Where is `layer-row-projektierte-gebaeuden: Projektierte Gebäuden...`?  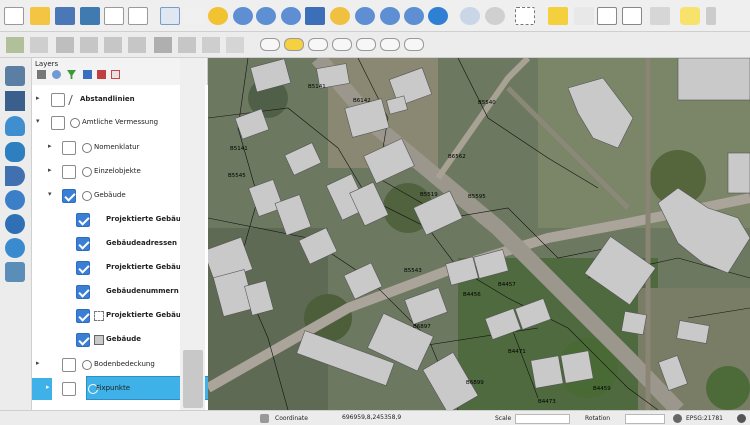 layer-row-projektierte-gebaeuden: Projektierte Gebäuden... is located at coordinates (118, 268).